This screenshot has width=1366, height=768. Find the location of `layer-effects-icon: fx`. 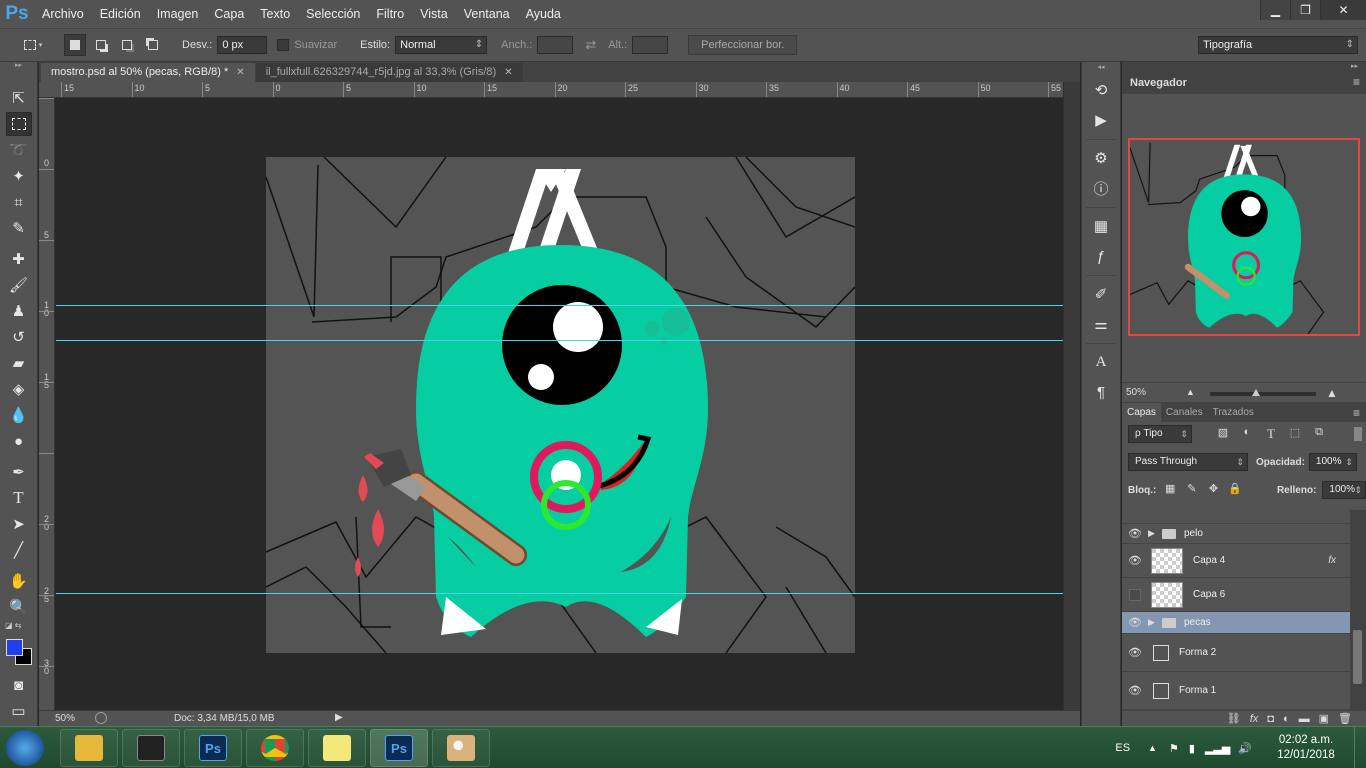

layer-effects-icon: fx is located at coordinates (1332, 560).